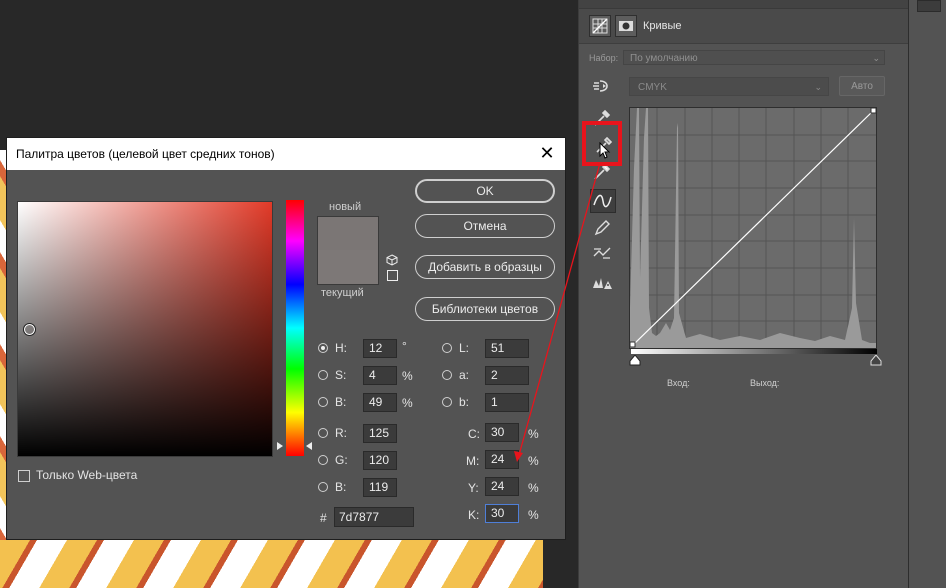 This screenshot has width=946, height=588. Describe the element at coordinates (602, 253) in the screenshot. I see `smooth-icon` at that location.